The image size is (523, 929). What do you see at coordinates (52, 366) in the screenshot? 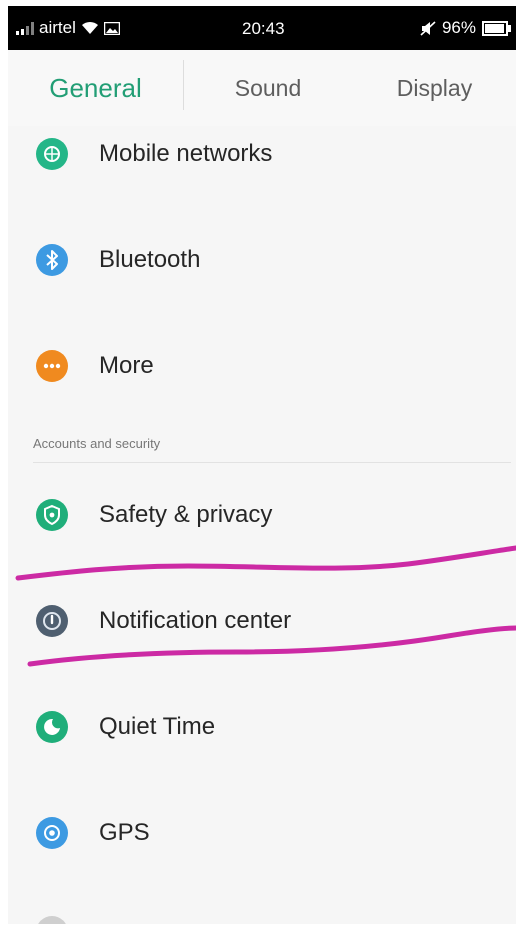
I see `more-icon` at bounding box center [52, 366].